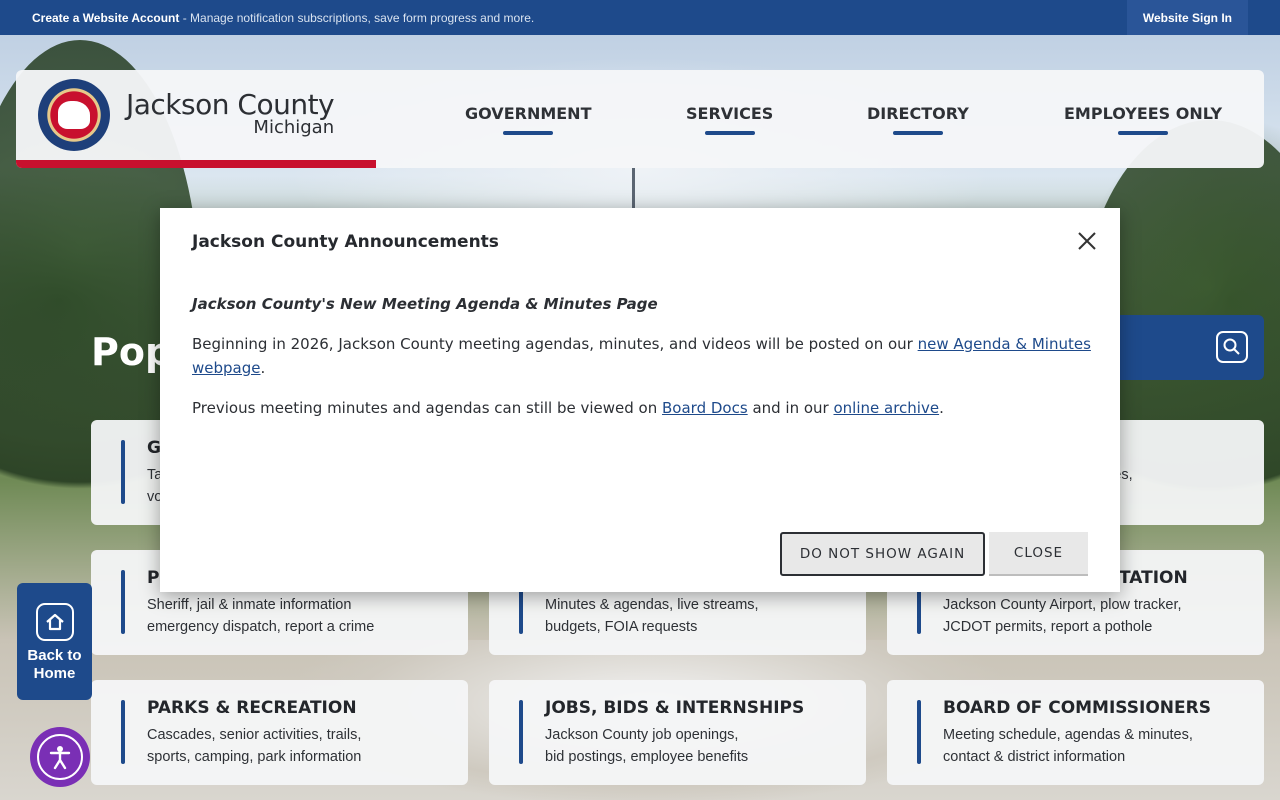  I want to click on board-docs-link: Board Docs, so click(705, 408).